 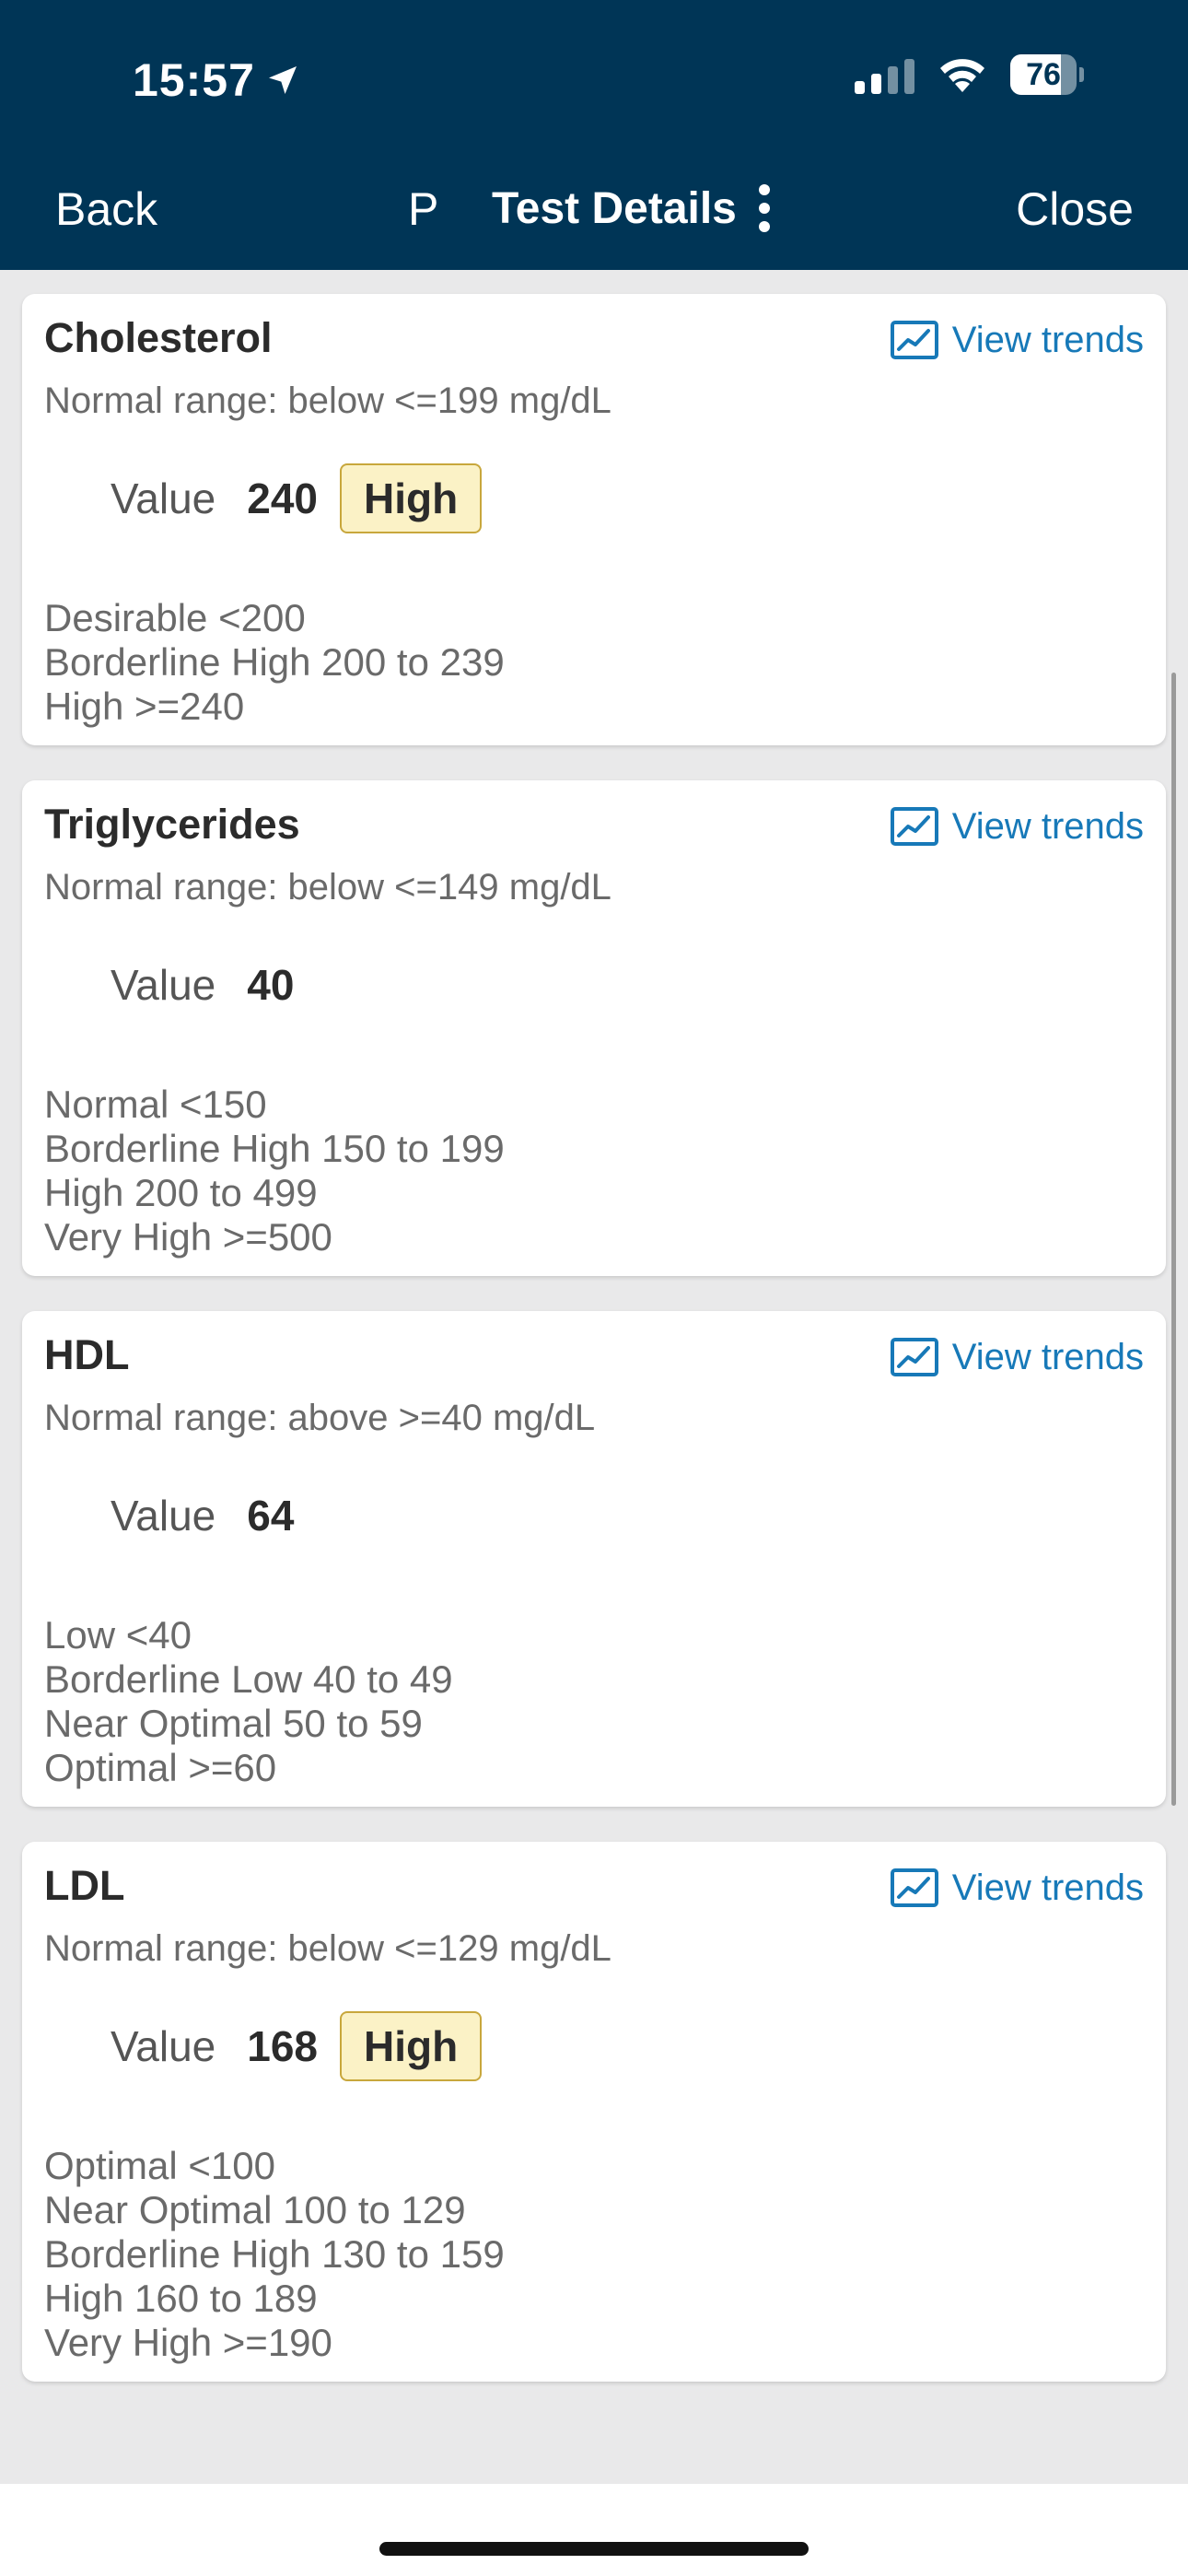 What do you see at coordinates (627, 2046) in the screenshot?
I see `value-row: Value 168 High` at bounding box center [627, 2046].